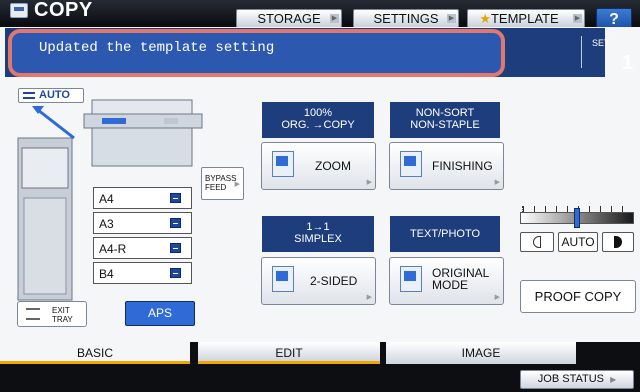 The image size is (640, 392). I want to click on storage-button: STORAGE ▶, so click(289, 18).